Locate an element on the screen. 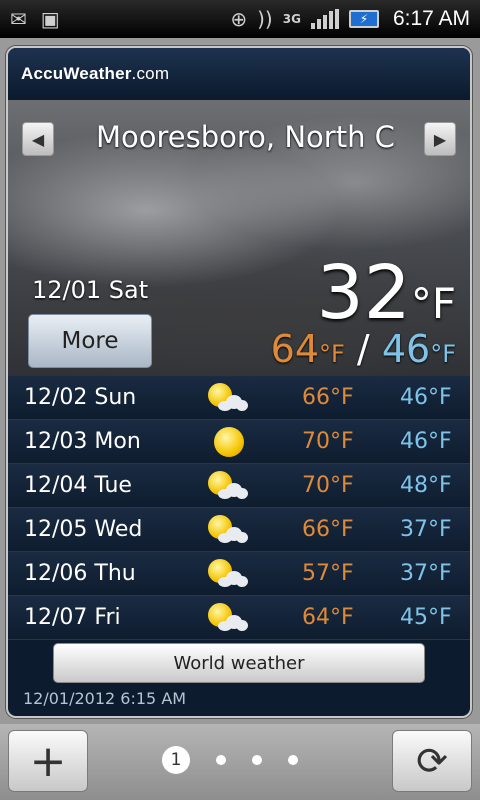 This screenshot has height=800, width=480. signal-icon is located at coordinates (324, 19).